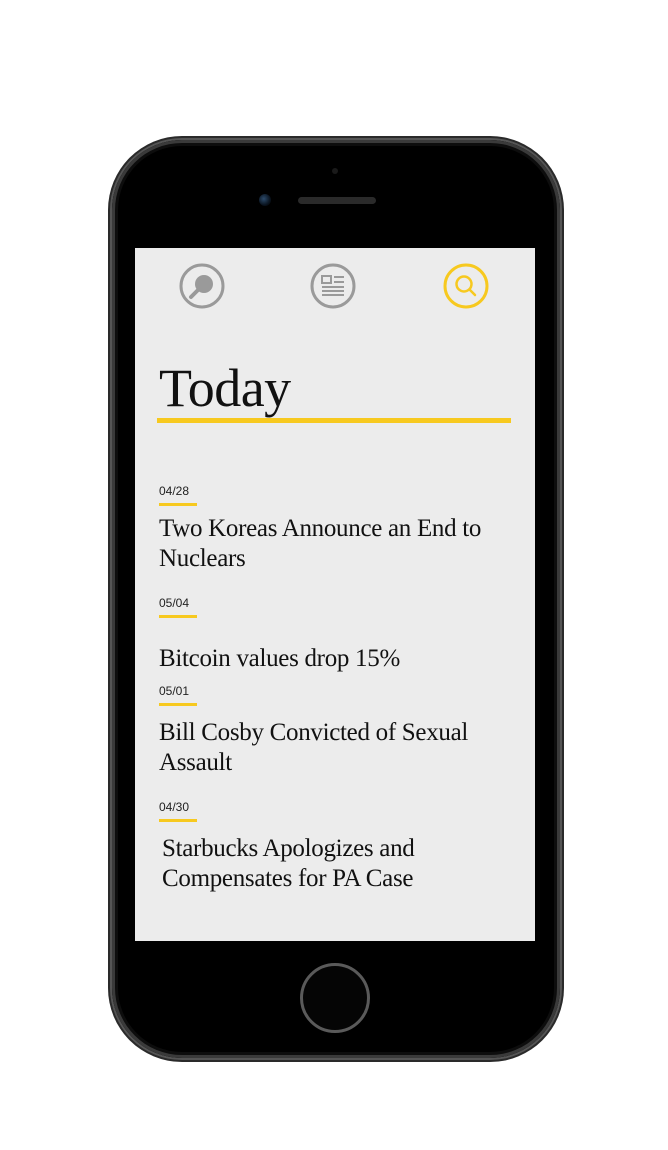  Describe the element at coordinates (334, 420) in the screenshot. I see `title-underline` at that location.